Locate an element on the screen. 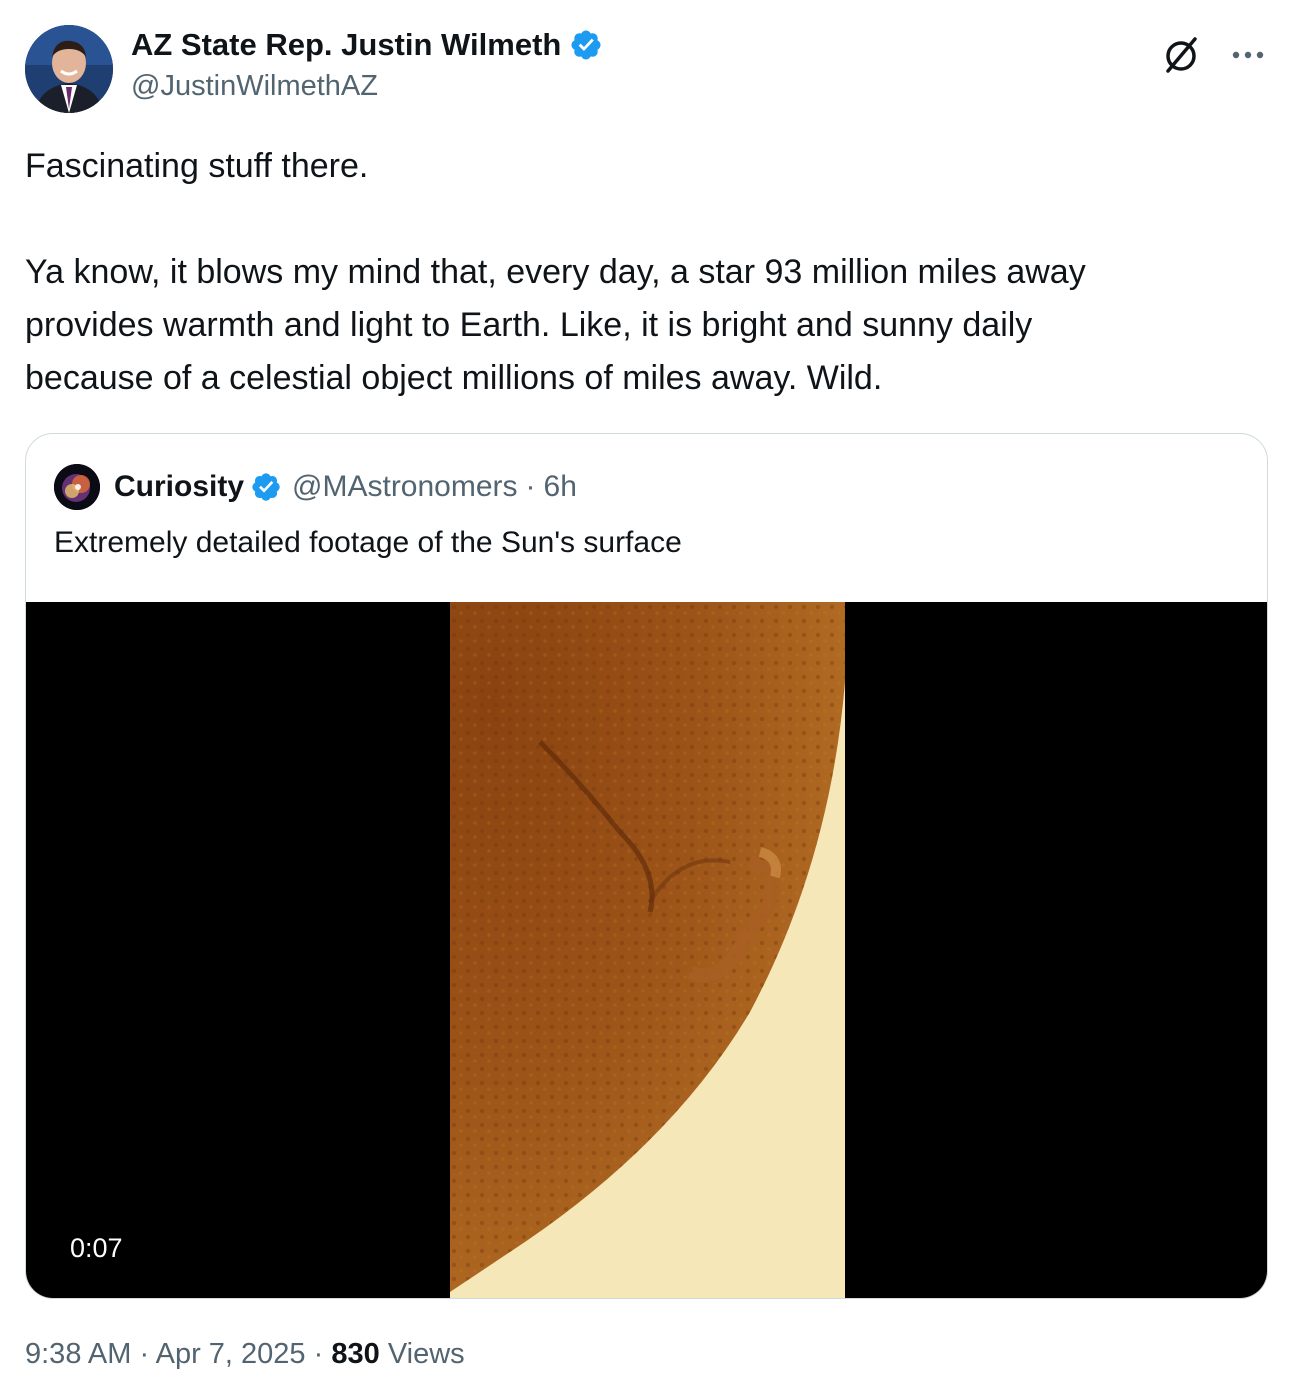  quoted-display-name: Curiosity is located at coordinates (179, 487).